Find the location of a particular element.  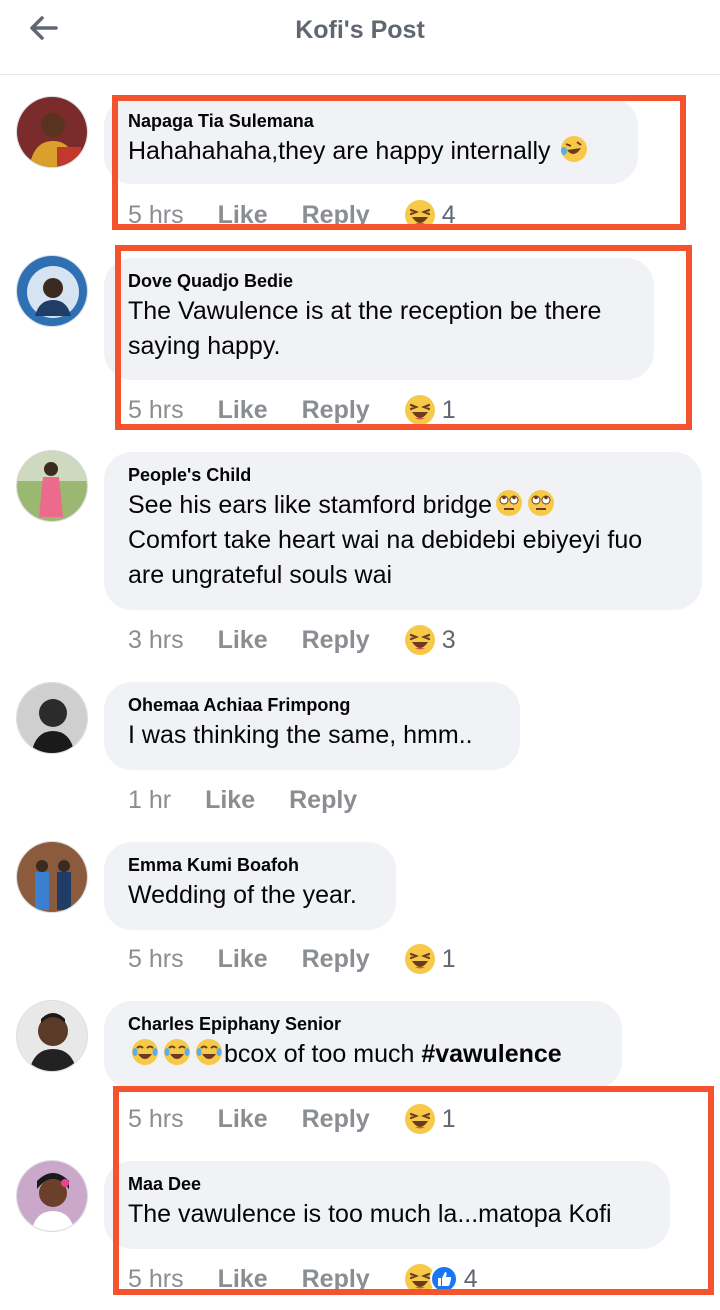

comment-author: Ohemaa Achiaa Frimpong is located at coordinates (313, 705).